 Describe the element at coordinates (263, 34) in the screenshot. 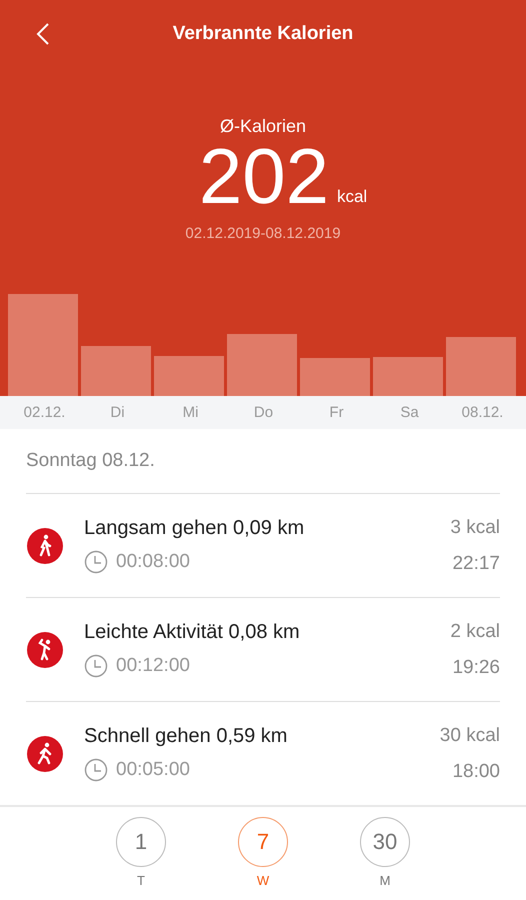

I see `screen-title: Verbrannte Kalorien` at that location.